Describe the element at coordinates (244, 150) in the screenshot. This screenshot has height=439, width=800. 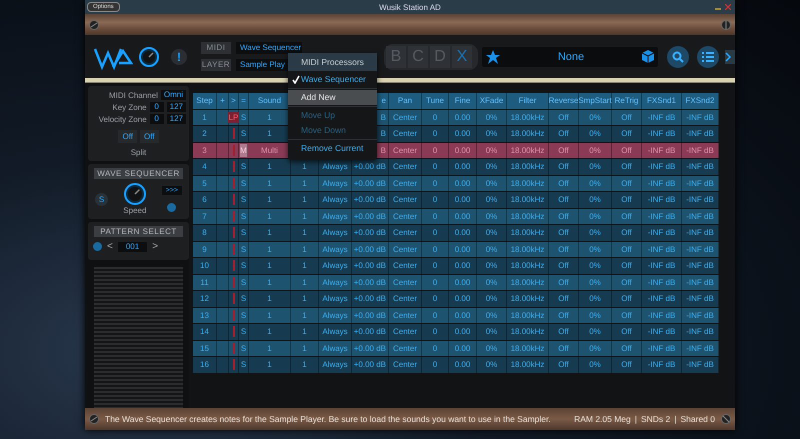
I see `mode-cell: M` at that location.